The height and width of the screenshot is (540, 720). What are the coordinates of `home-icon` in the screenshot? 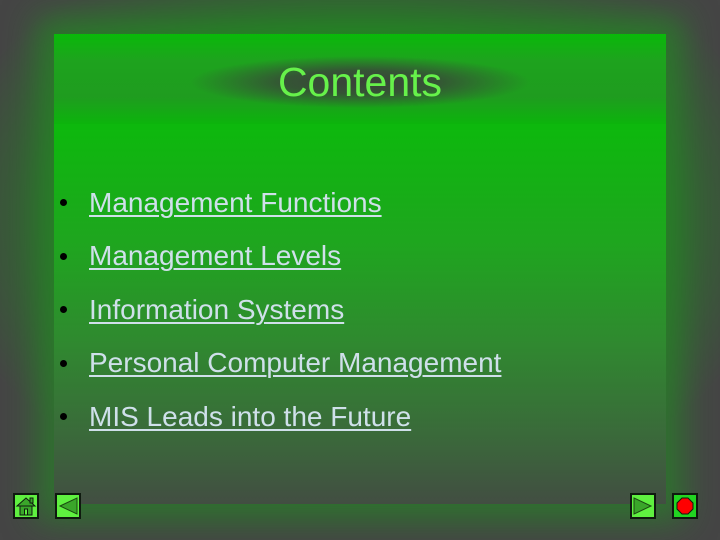 It's located at (26, 506).